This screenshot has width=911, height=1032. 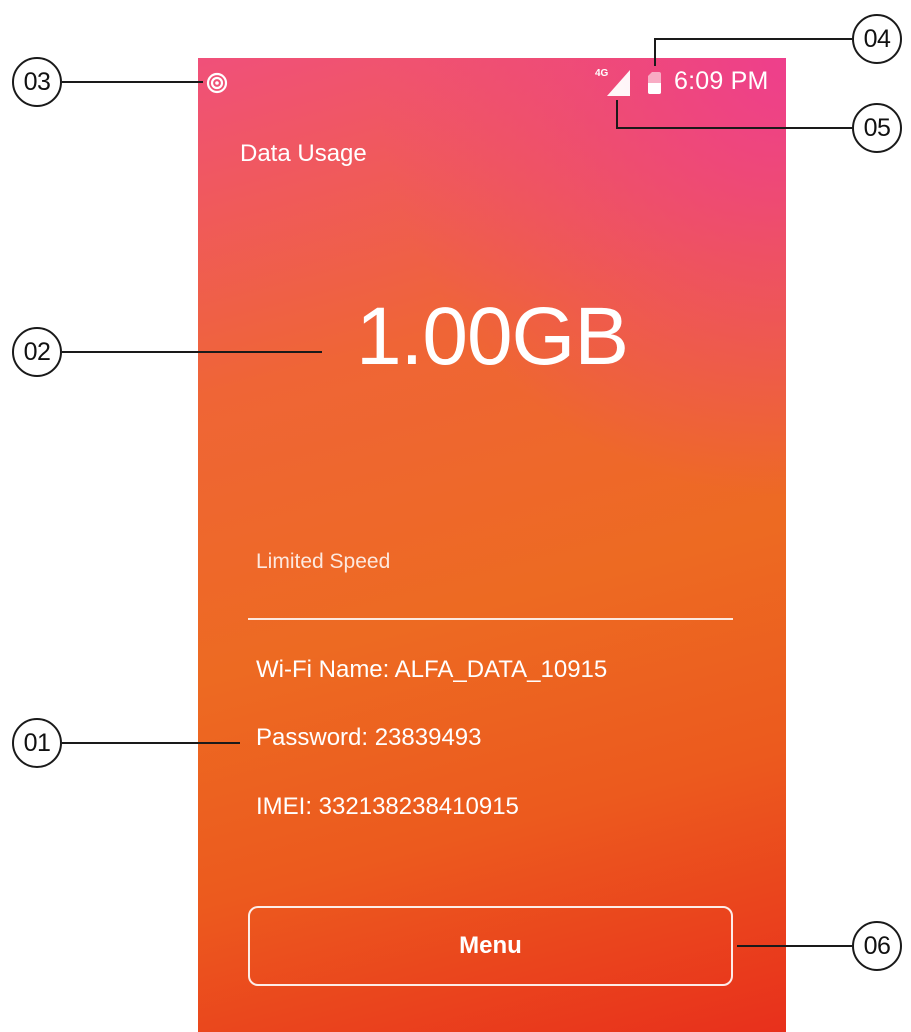 I want to click on hotspot-icon, so click(x=217, y=83).